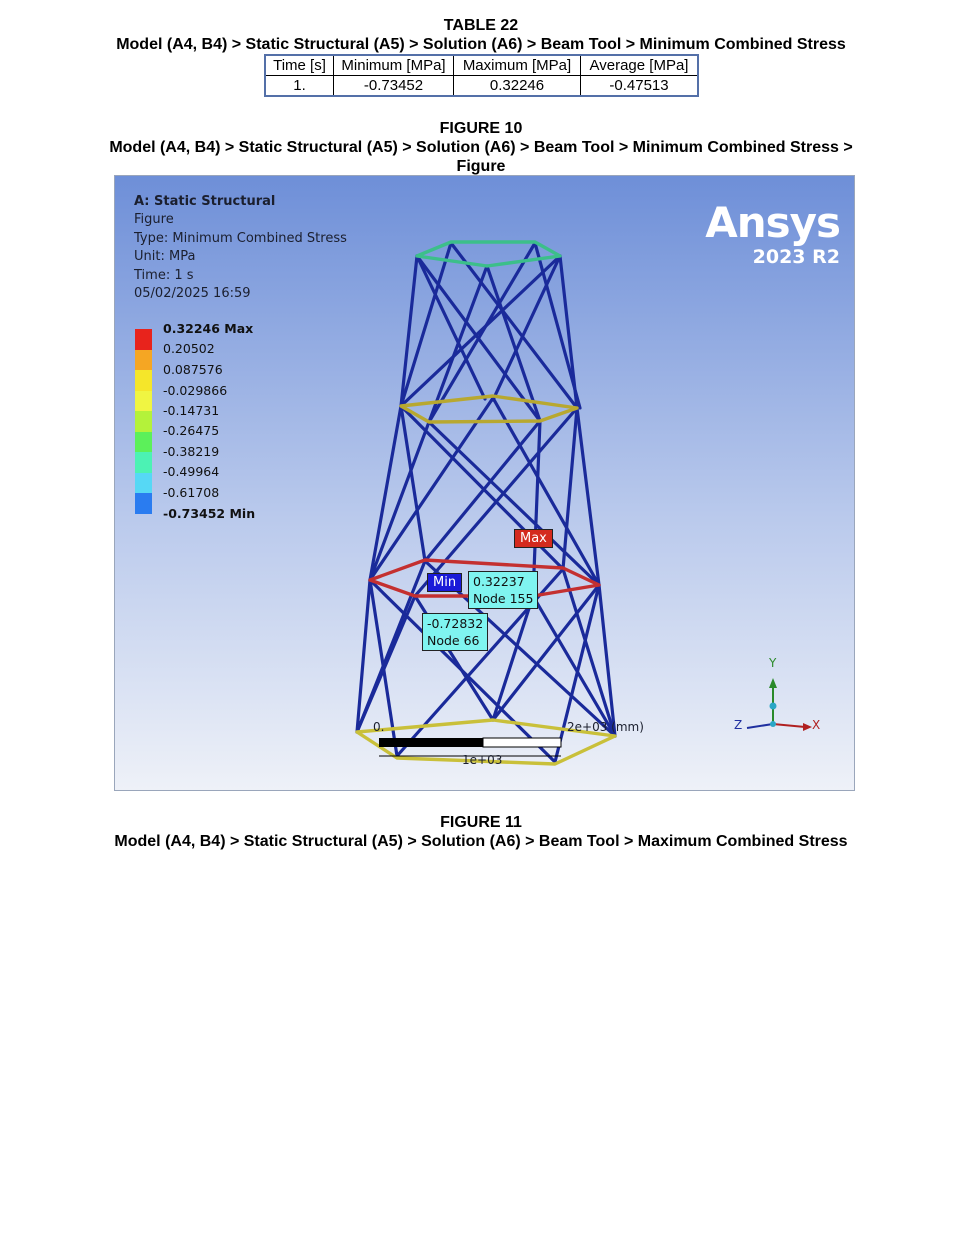 This screenshot has height=1236, width=962. Describe the element at coordinates (164, 275) in the screenshot. I see `info-time: Time: 1 s` at that location.